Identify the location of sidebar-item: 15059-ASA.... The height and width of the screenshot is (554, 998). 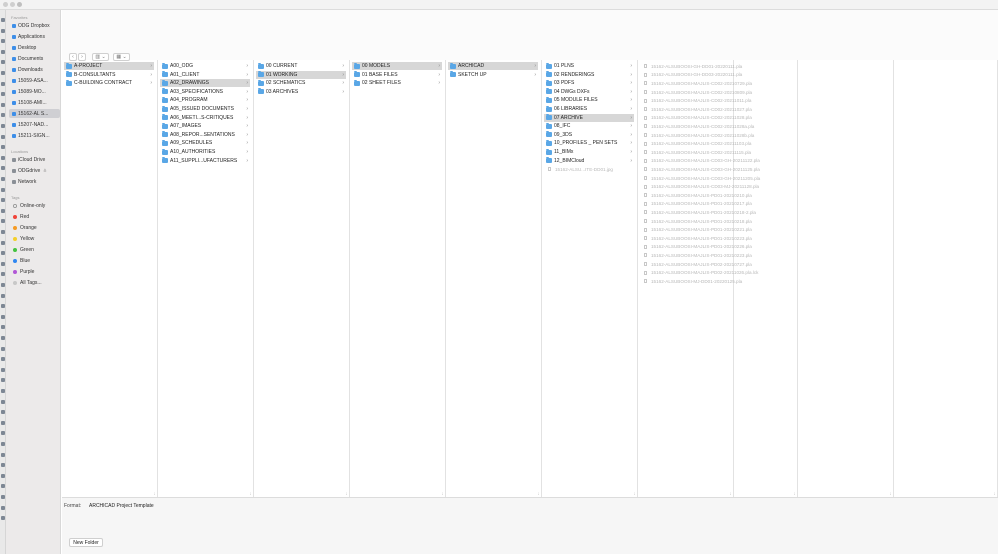
(34, 80).